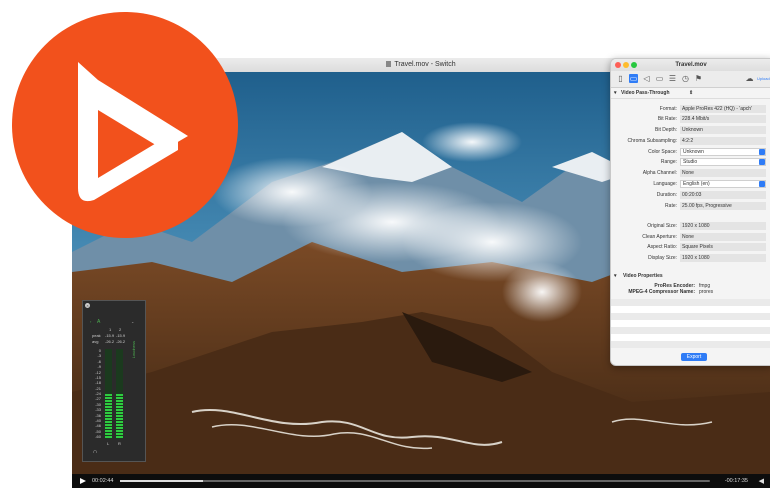 The image size is (770, 488). What do you see at coordinates (723, 119) in the screenshot?
I see `property-value: 228.4 Mbit/s` at bounding box center [723, 119].